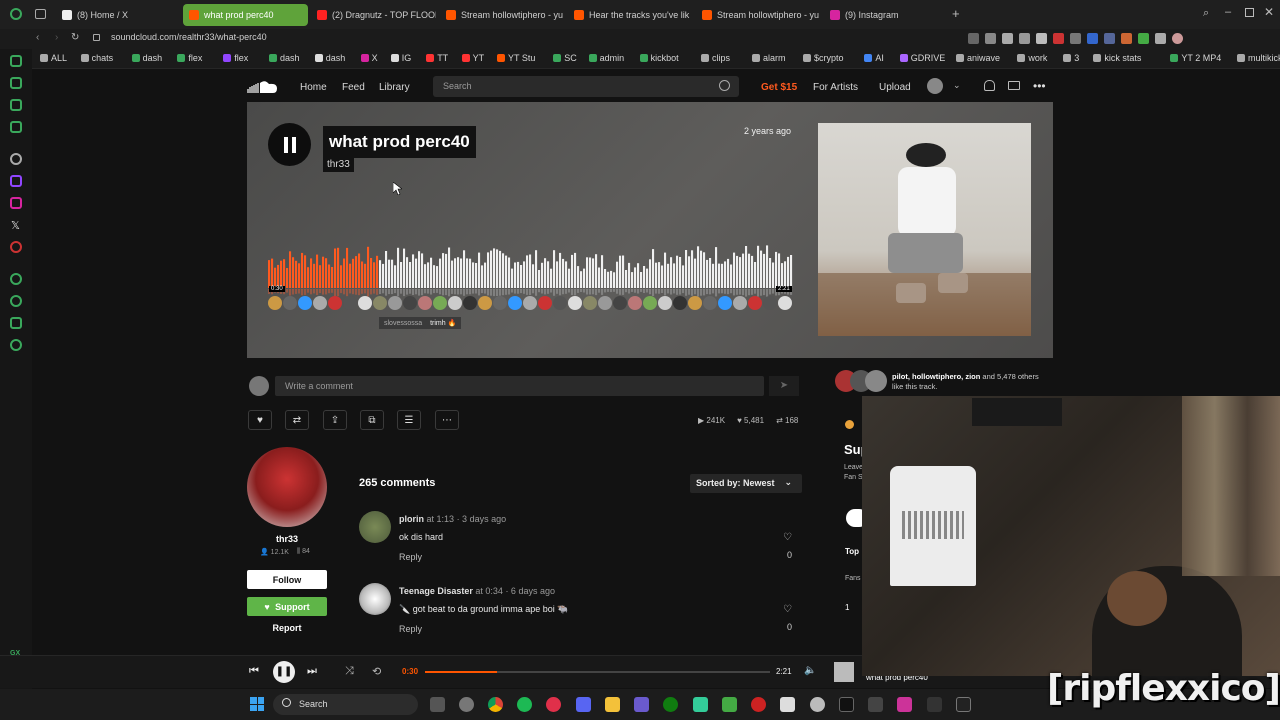  Describe the element at coordinates (659, 58) in the screenshot. I see `bookmark-item: kickbot` at that location.